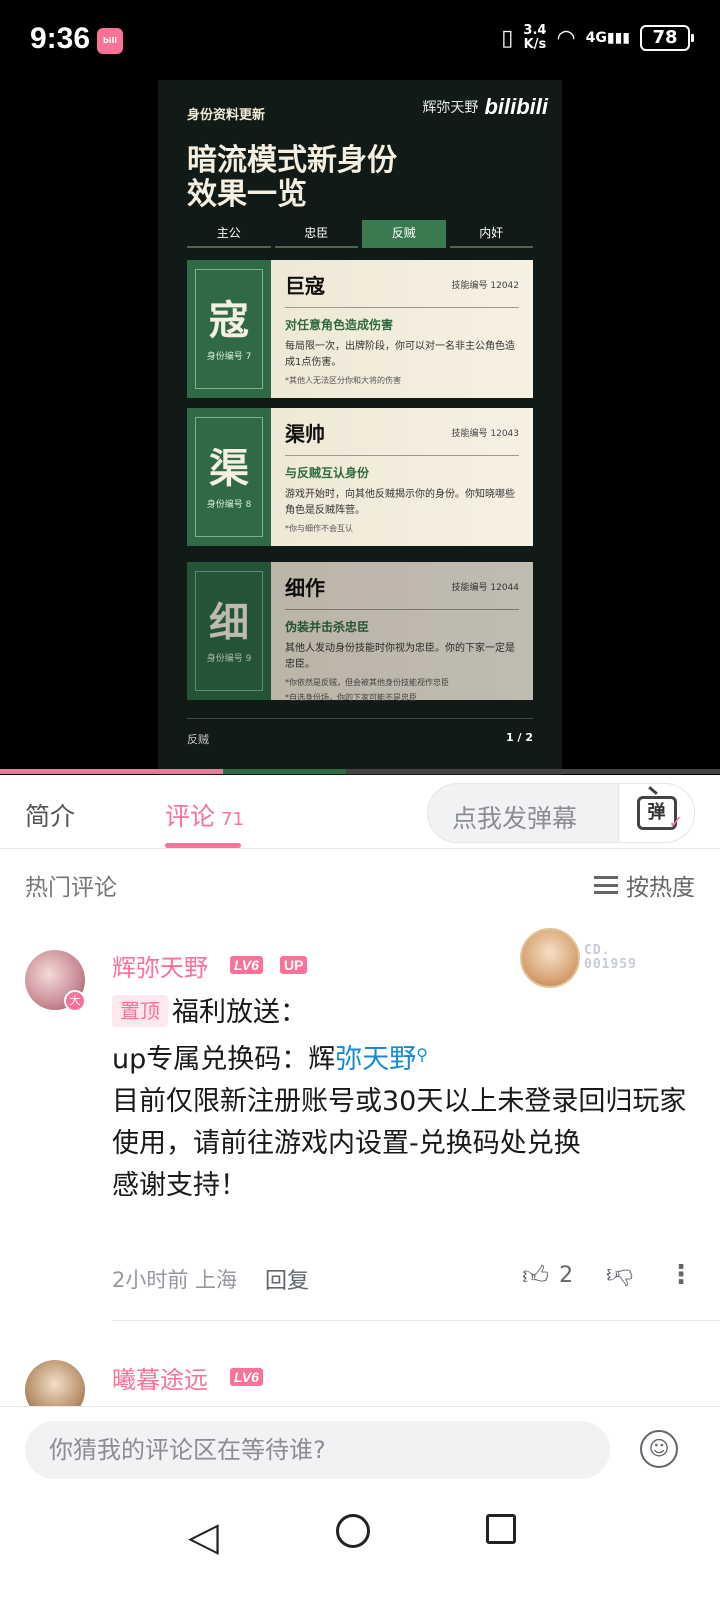 This screenshot has width=720, height=1604. What do you see at coordinates (422, 1054) in the screenshot?
I see `search-icon: ⚲` at bounding box center [422, 1054].